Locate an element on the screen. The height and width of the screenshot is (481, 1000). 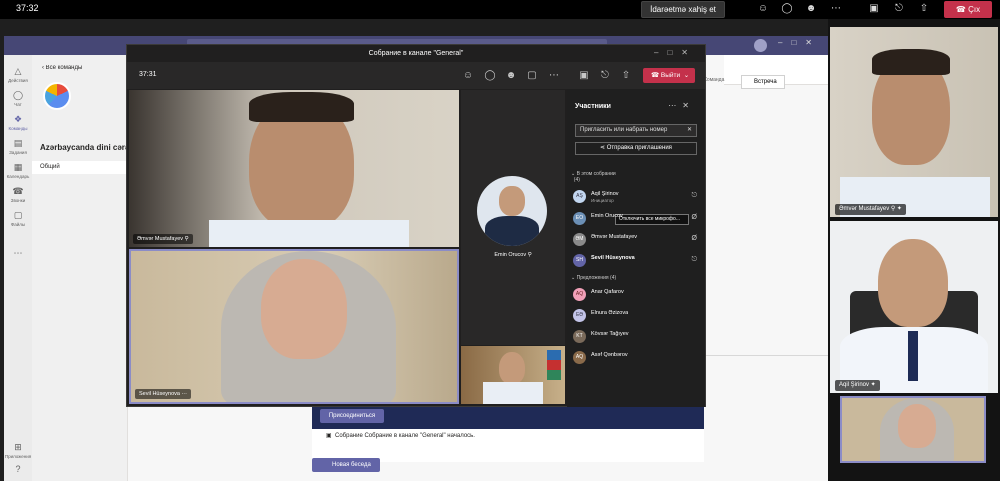
suggested-row: KT Kövsər Tağıyev is located at coordinates (636, 337).